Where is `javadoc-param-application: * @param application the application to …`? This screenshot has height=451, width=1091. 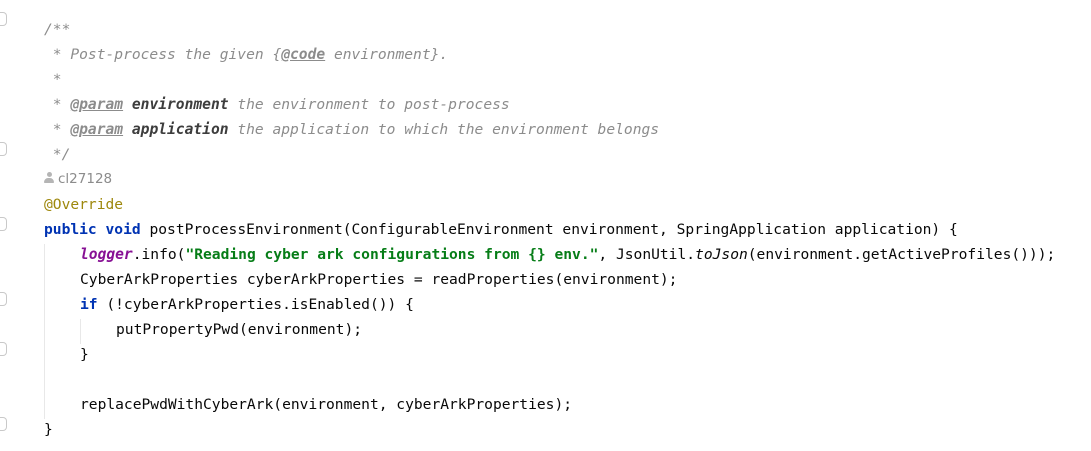
javadoc-param-application: * @param application the application to … is located at coordinates (352, 129).